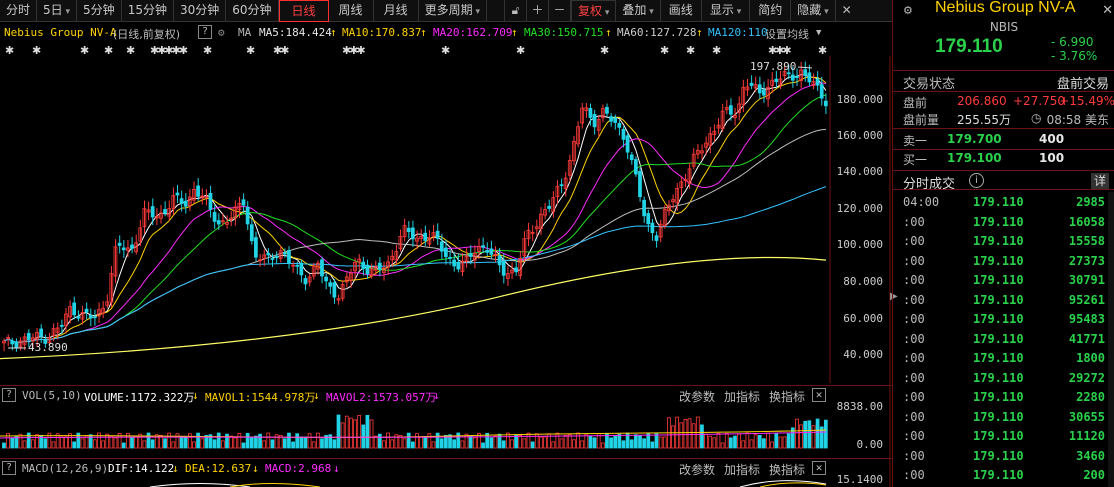 This screenshot has height=487, width=1114. I want to click on period-monthly: 月线, so click(396, 11).